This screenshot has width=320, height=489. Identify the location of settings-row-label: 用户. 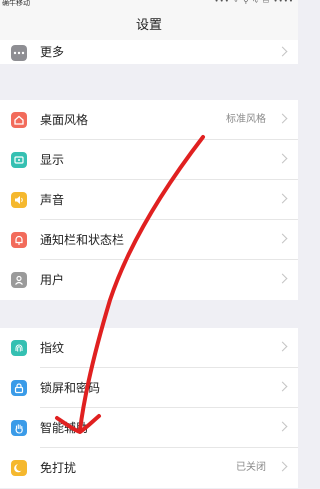
(52, 280).